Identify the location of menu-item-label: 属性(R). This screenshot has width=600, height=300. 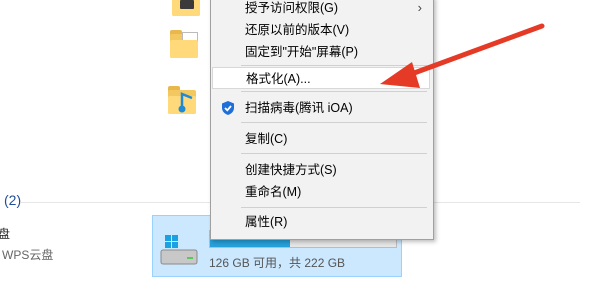
(266, 222).